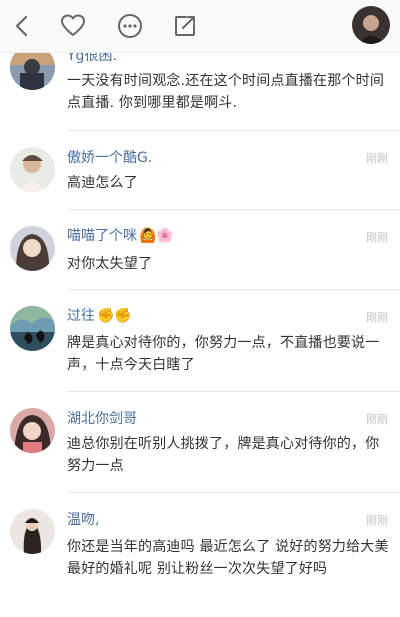 The image size is (400, 617). Describe the element at coordinates (110, 158) in the screenshot. I see `commenter-name: 傲娇一个酷G.` at that location.